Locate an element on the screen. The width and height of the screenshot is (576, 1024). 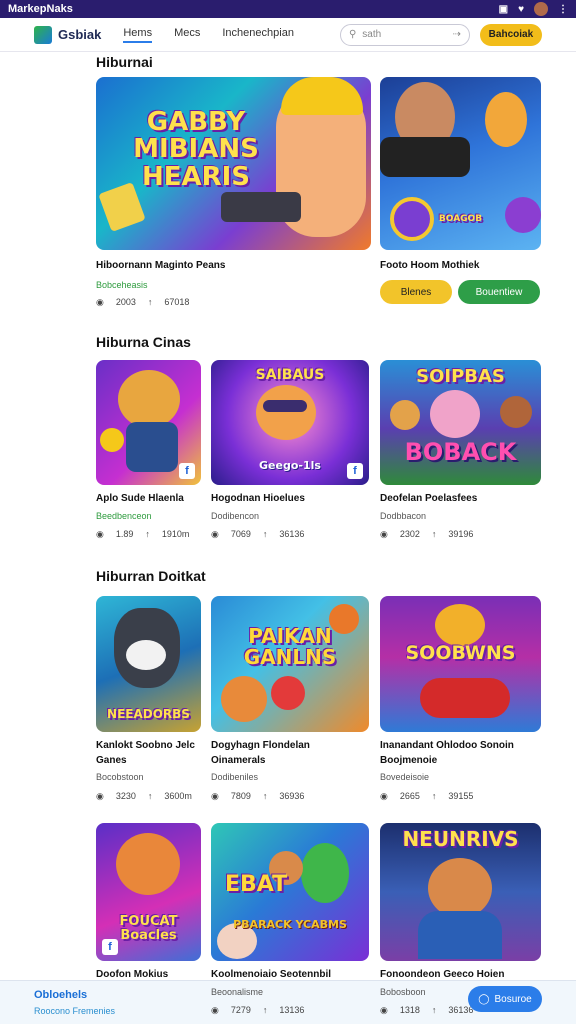
game-art-title: SOIPBAS is located at coordinates (460, 376).